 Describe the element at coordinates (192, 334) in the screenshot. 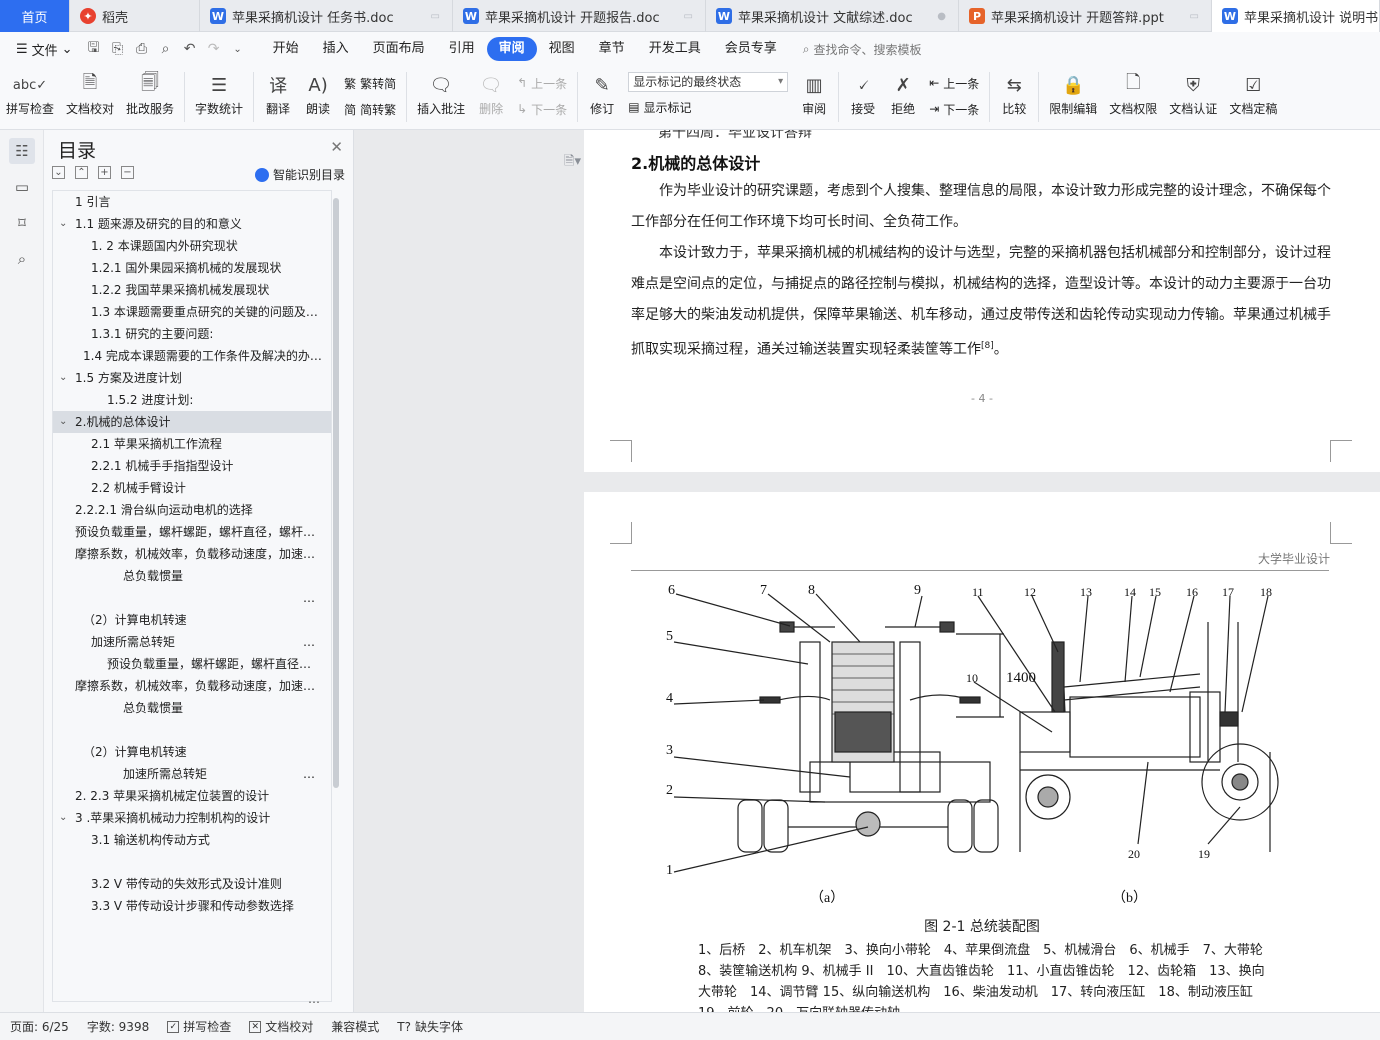

I see `toc-item: 1.3.1 研究的主要问题:` at that location.